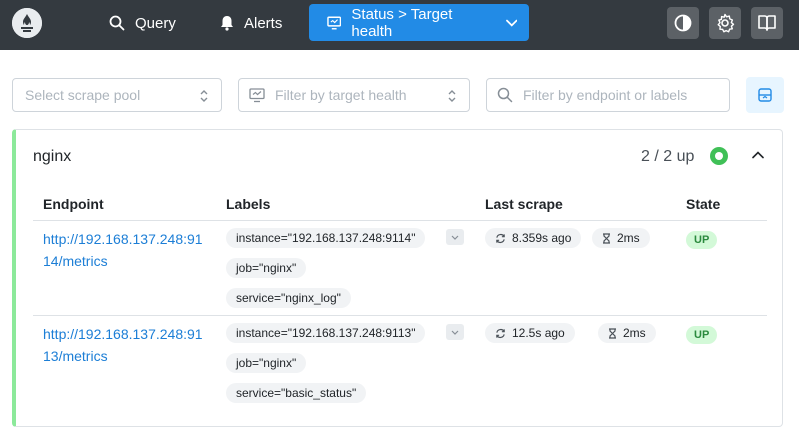 The image size is (799, 427). Describe the element at coordinates (703, 204) in the screenshot. I see `column-header-state: State` at that location.